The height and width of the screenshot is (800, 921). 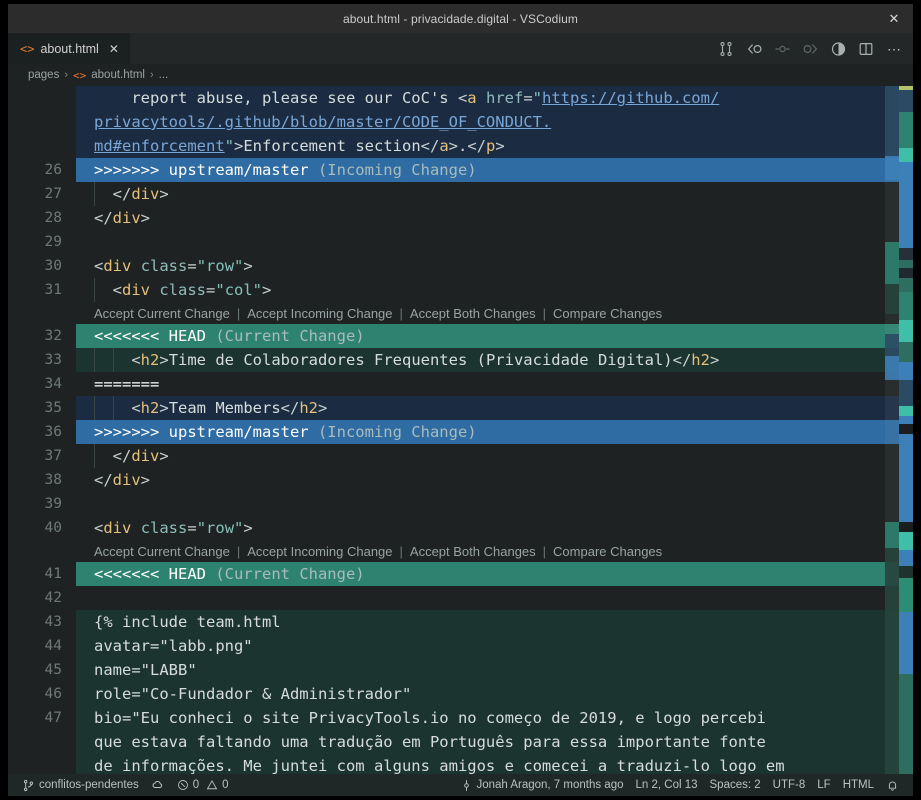 What do you see at coordinates (460, 456) in the screenshot?
I see `code-line: 37 </div>` at bounding box center [460, 456].